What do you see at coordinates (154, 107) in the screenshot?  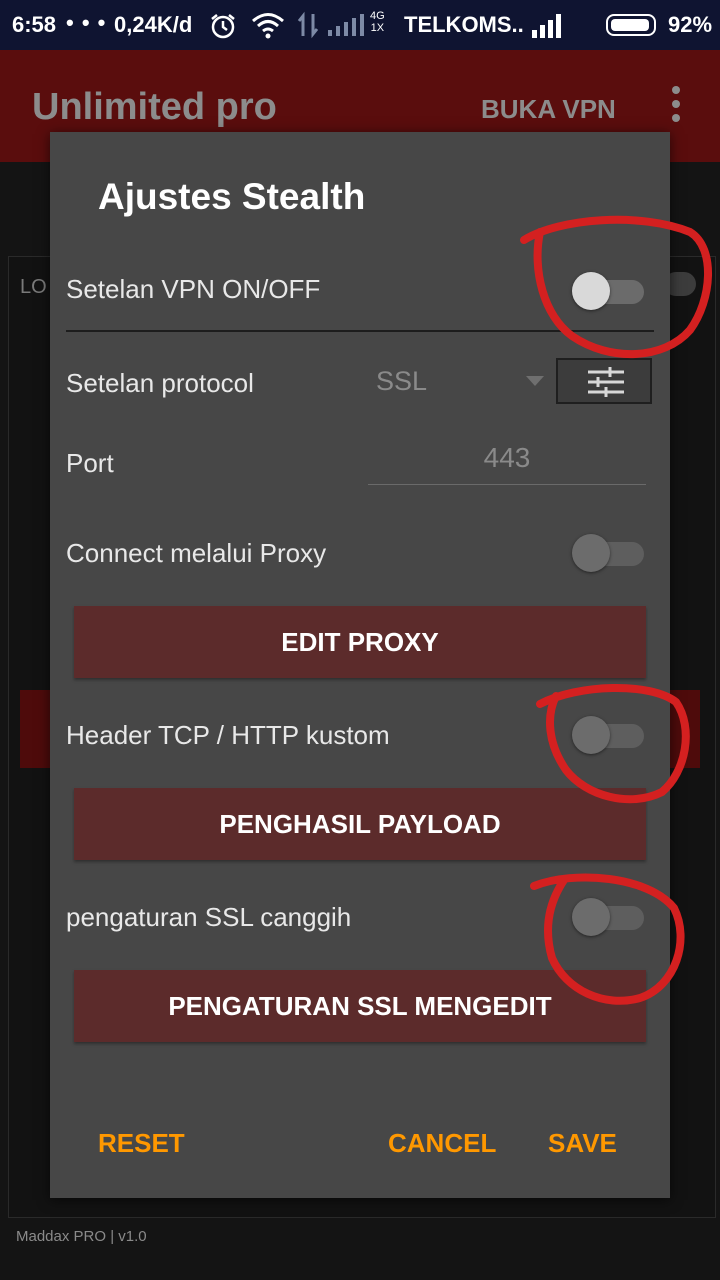 I see `app-title: Unlimited pro` at bounding box center [154, 107].